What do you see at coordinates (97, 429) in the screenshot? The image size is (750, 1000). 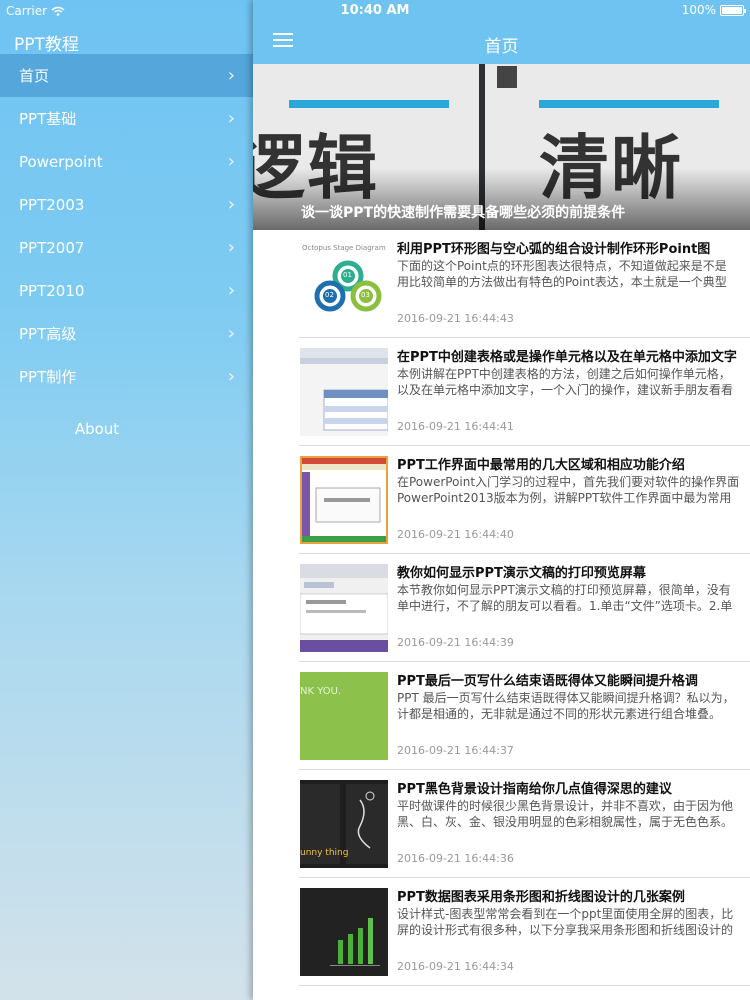 I see `about-link: About` at bounding box center [97, 429].